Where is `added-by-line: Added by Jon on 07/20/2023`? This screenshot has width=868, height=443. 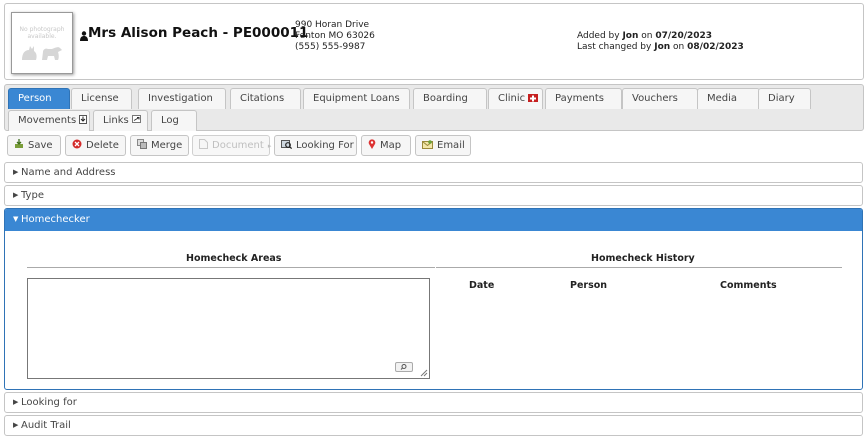 added-by-line: Added by Jon on 07/20/2023 is located at coordinates (645, 36).